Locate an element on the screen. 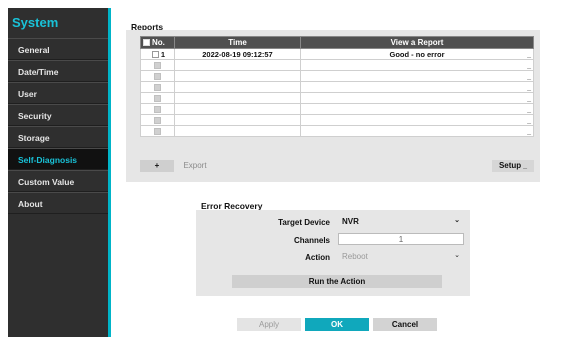  add-report-button: + is located at coordinates (157, 166).